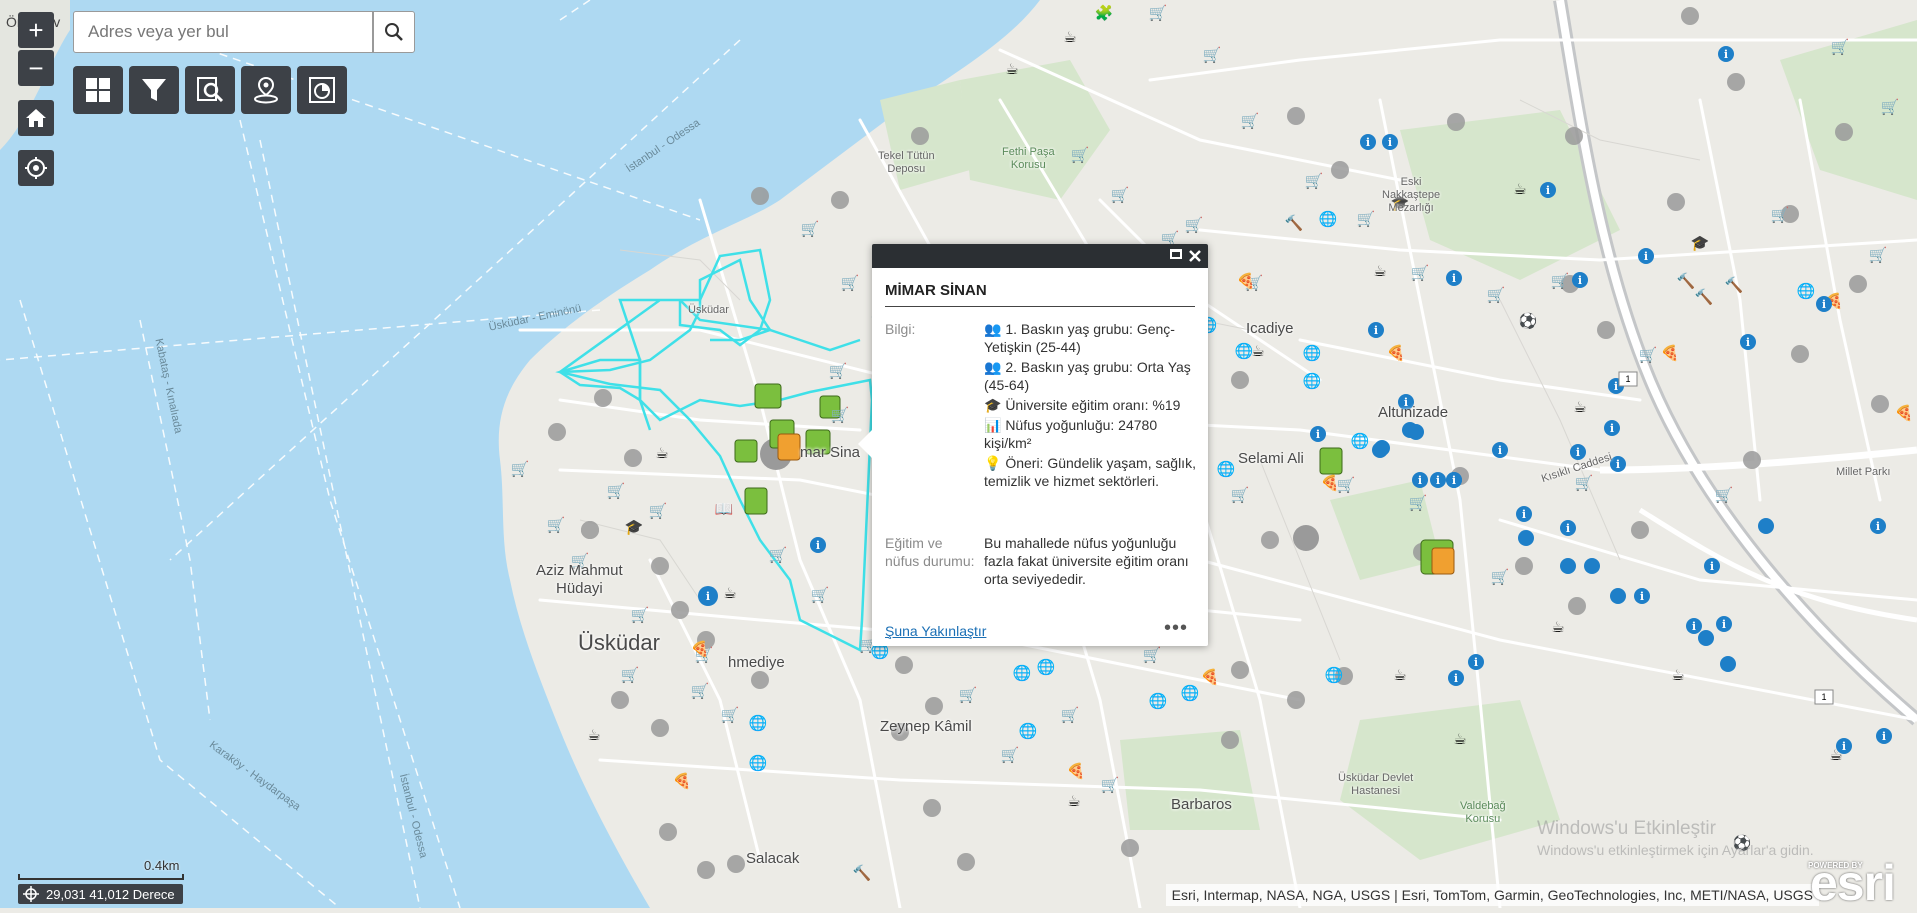  I want to click on query-button, so click(210, 90).